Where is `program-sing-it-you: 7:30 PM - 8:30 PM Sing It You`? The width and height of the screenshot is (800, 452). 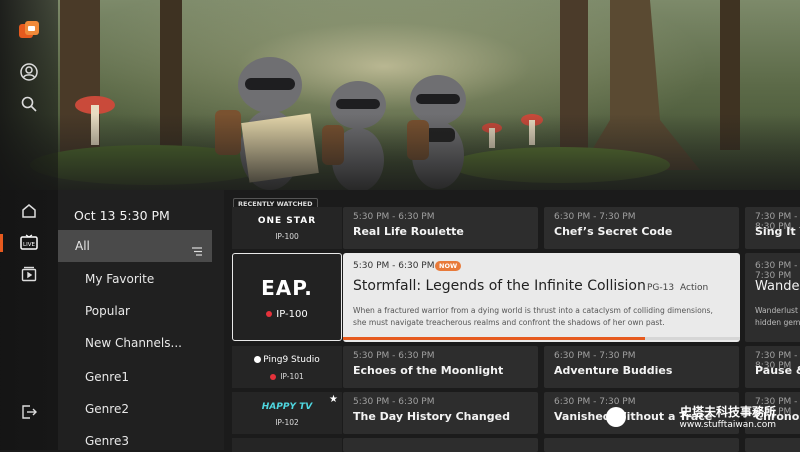
program-sing-it-you: 7:30 PM - 8:30 PM Sing It You is located at coordinates (772, 228).